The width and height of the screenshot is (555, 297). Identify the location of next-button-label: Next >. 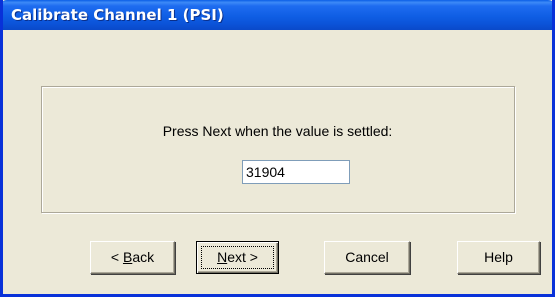
(237, 257).